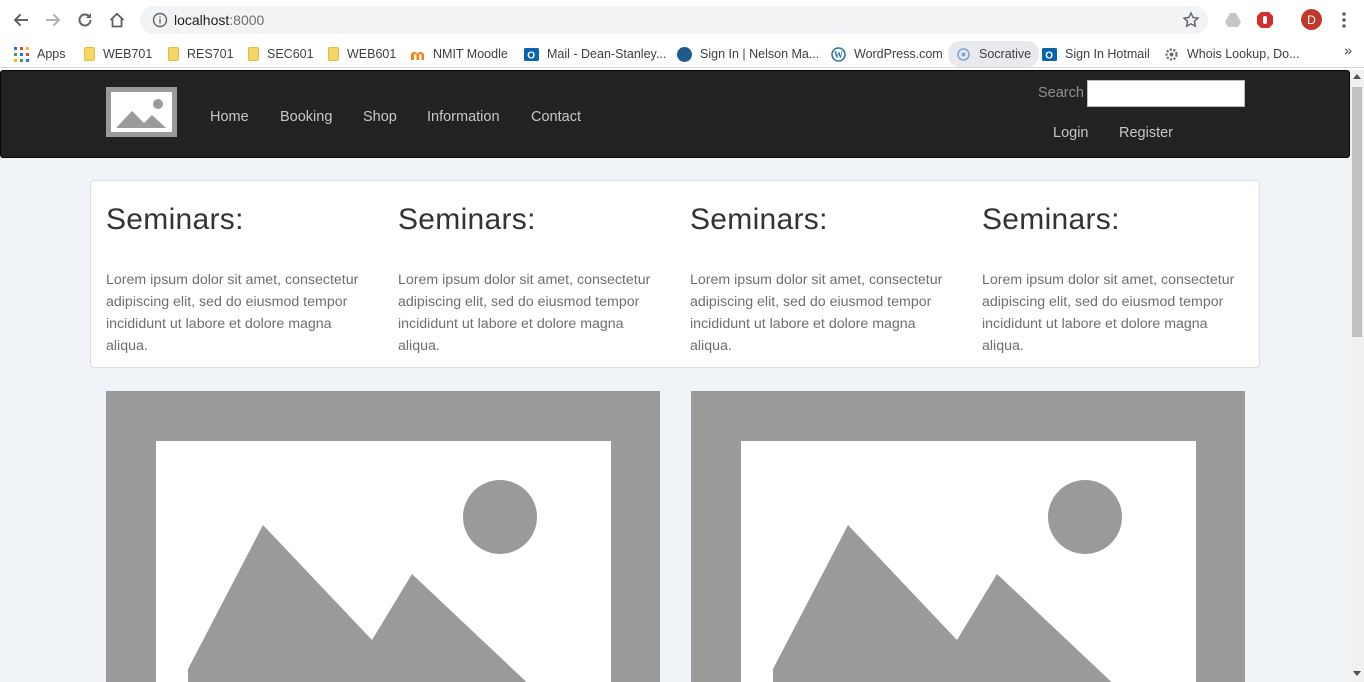 This screenshot has height=682, width=1364. I want to click on bookmark-label: WEB601, so click(372, 54).